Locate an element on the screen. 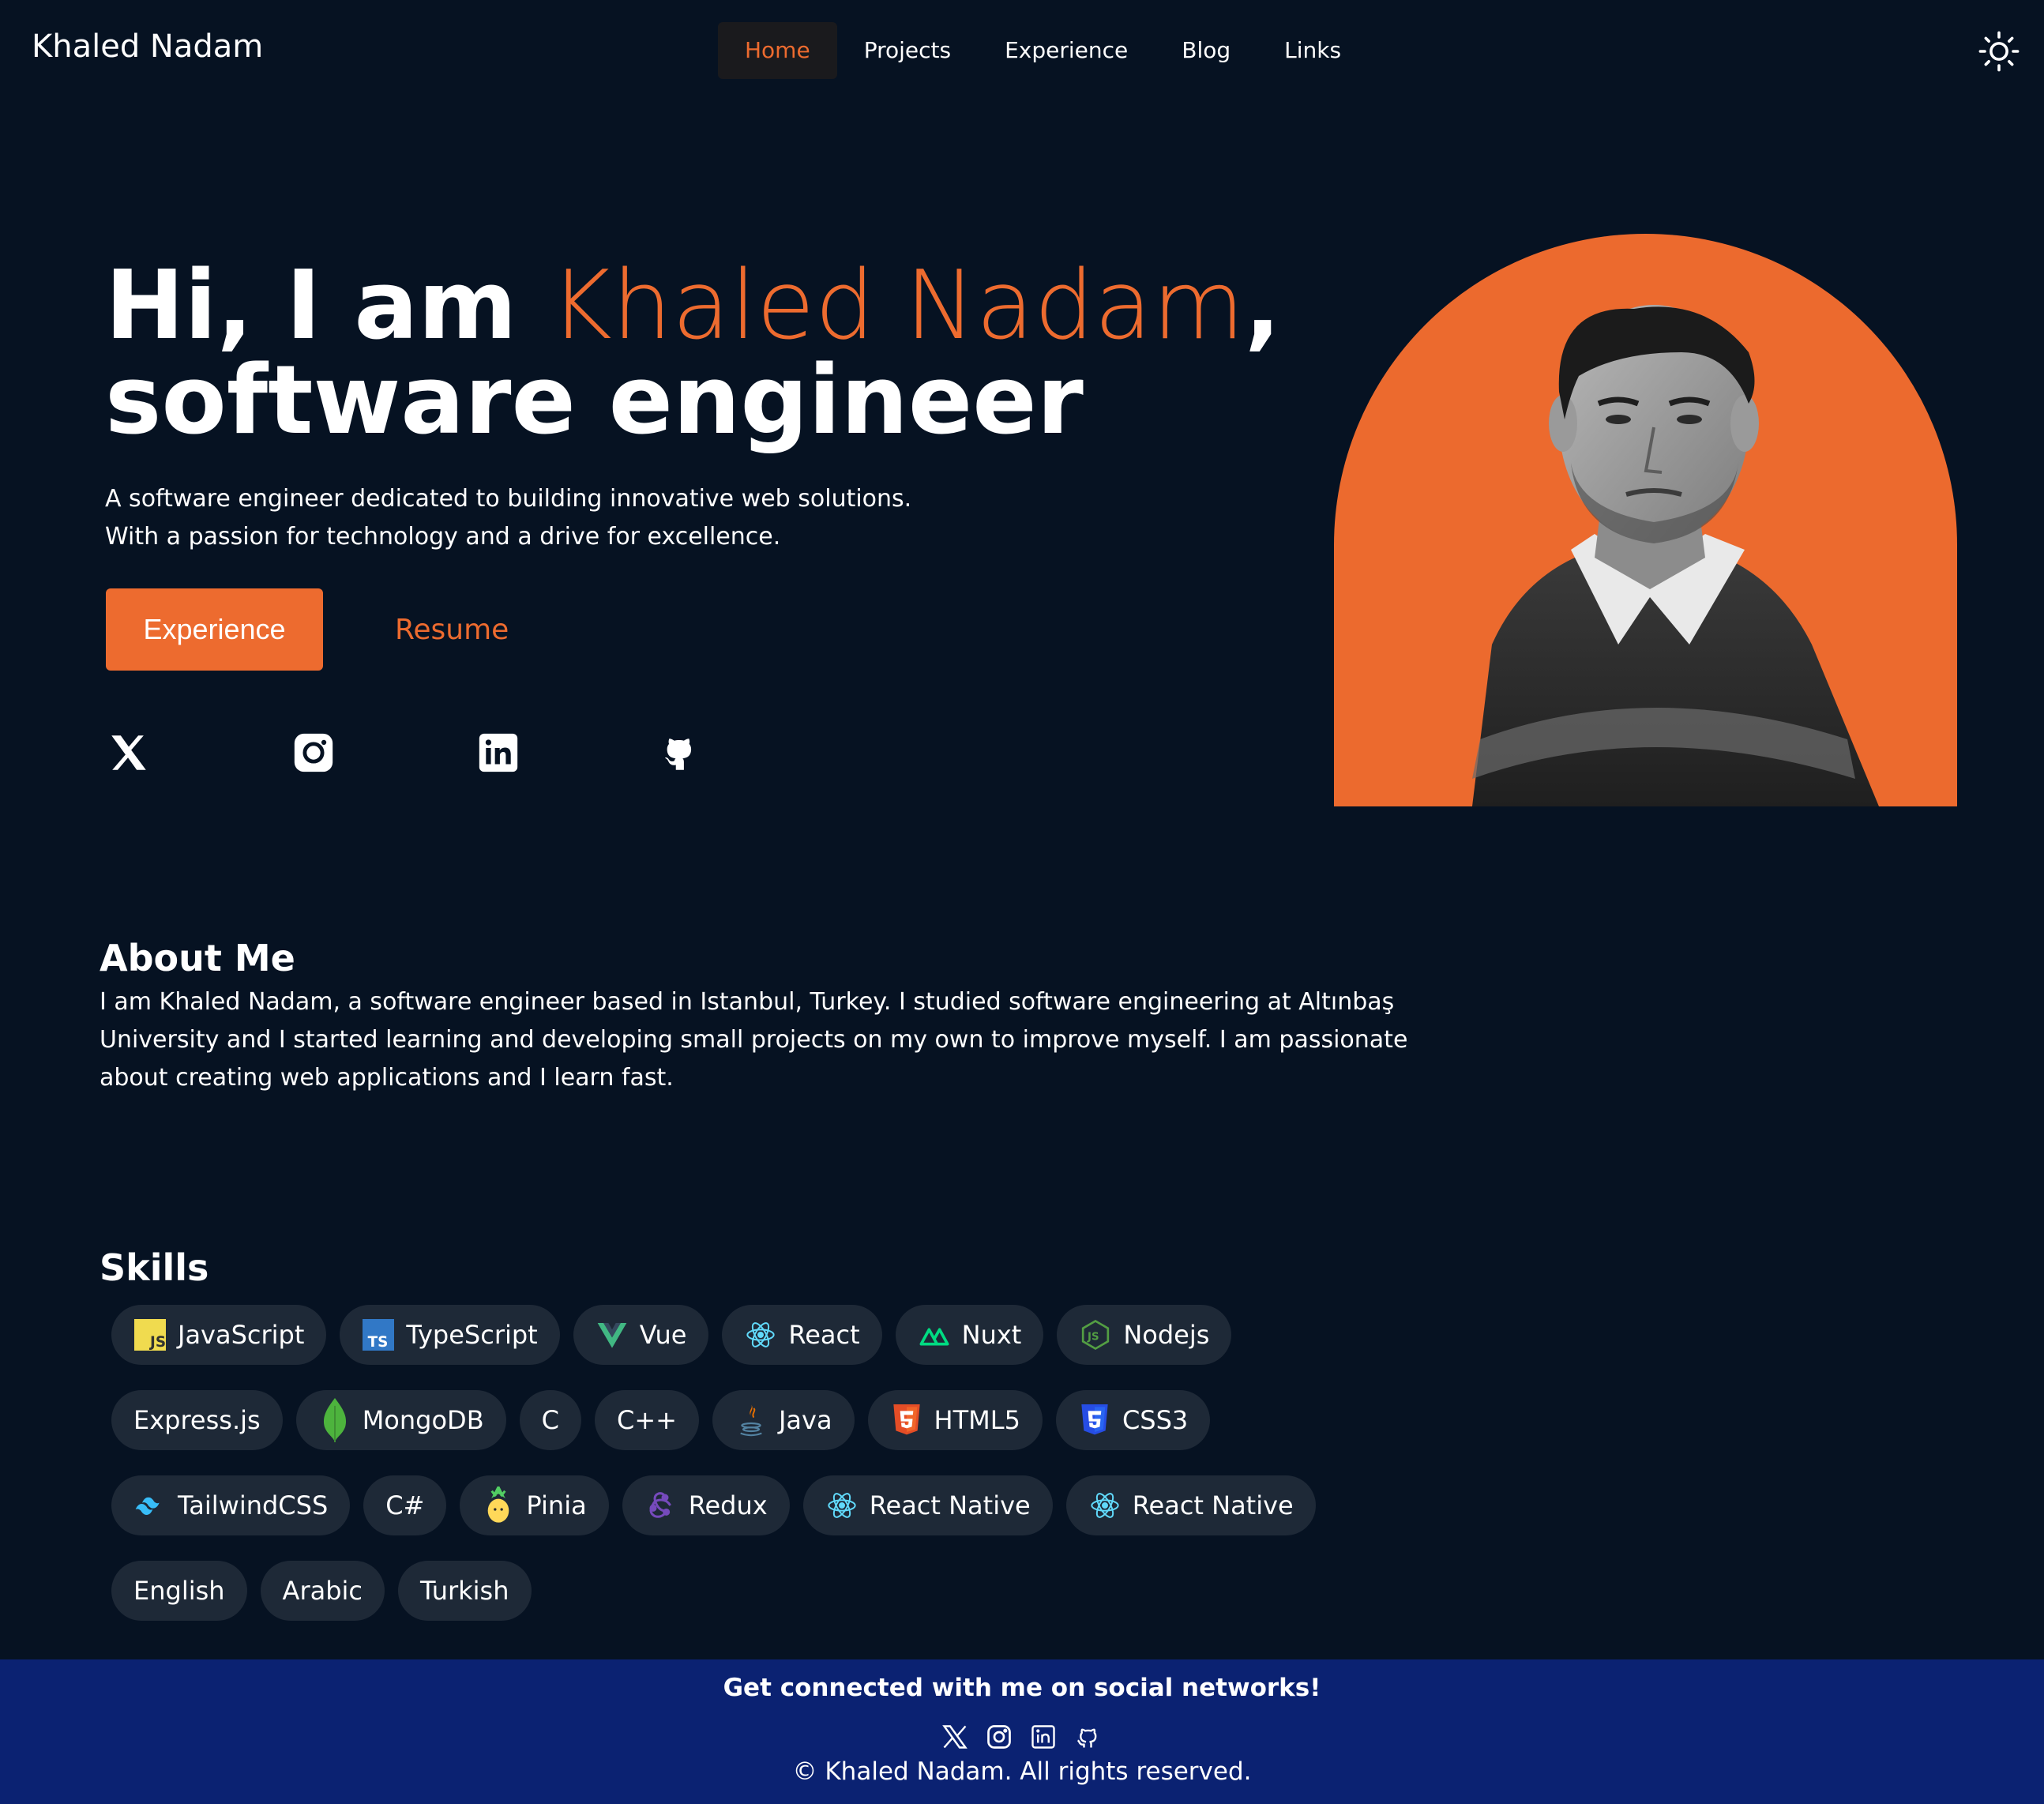  javascript-icon: JS is located at coordinates (150, 1335).